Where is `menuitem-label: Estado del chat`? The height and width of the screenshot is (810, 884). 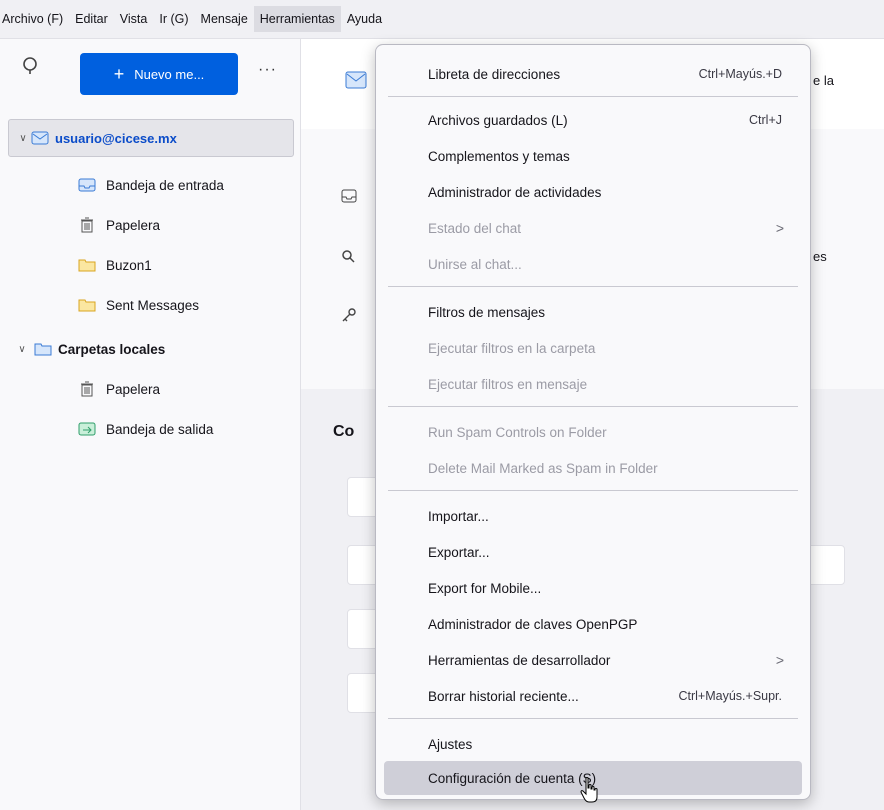 menuitem-label: Estado del chat is located at coordinates (475, 228).